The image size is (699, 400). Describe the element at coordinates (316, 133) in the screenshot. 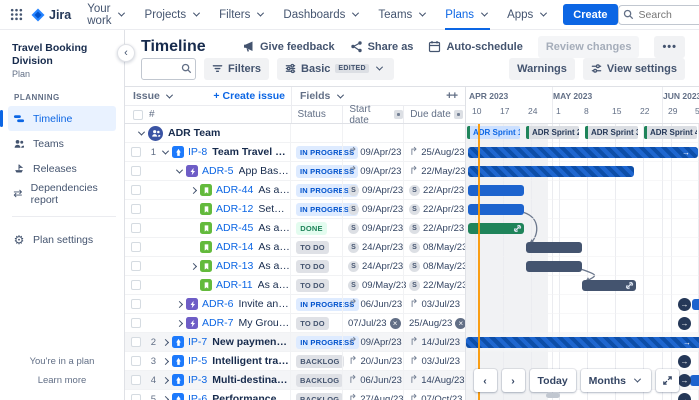

I see `status-cell` at that location.